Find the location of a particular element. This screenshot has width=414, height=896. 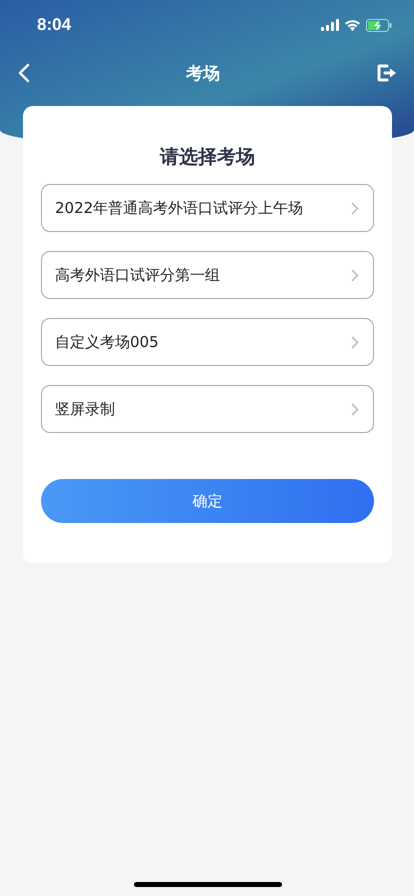

signal-icon is located at coordinates (330, 25).